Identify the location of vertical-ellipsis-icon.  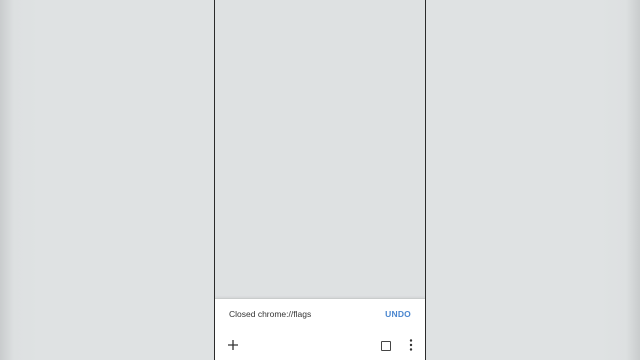
(411, 345).